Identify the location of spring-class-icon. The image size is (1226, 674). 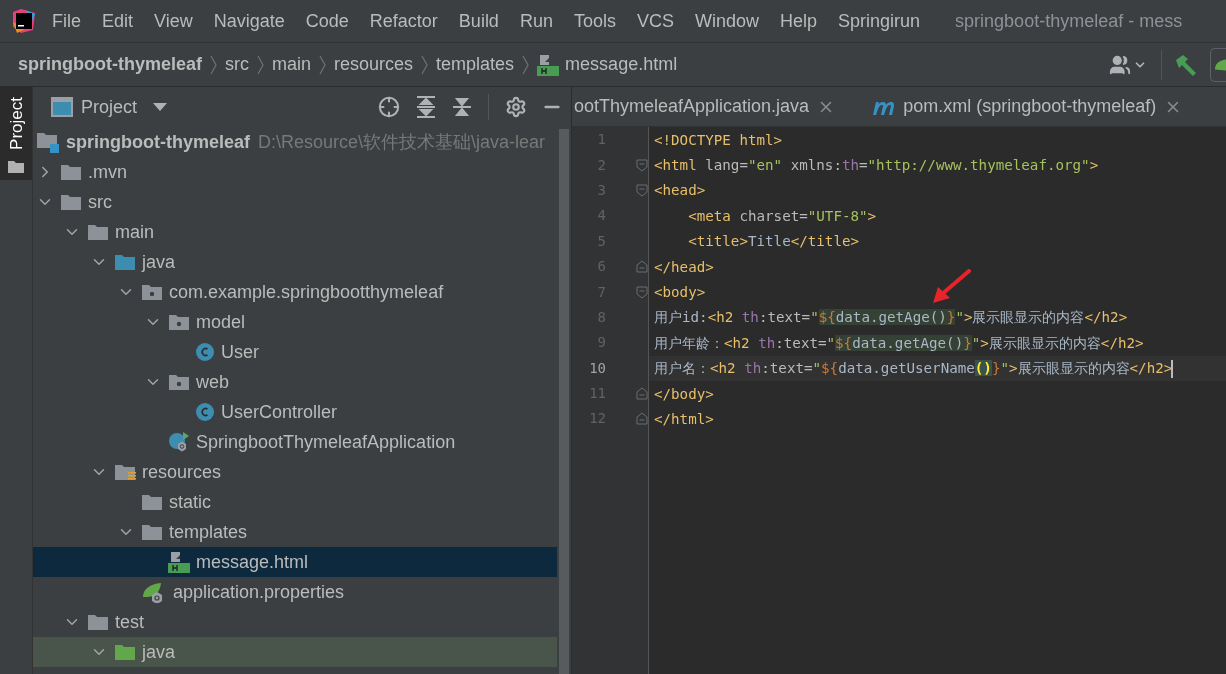
(179, 442).